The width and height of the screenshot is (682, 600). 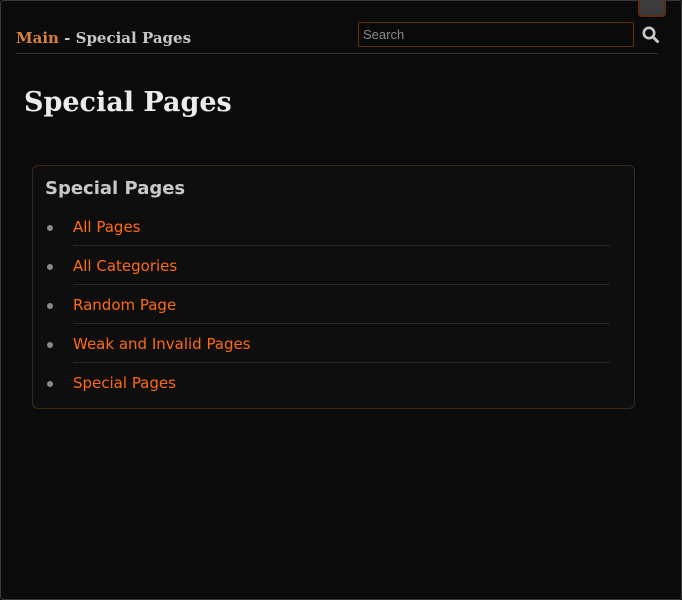 What do you see at coordinates (124, 305) in the screenshot?
I see `link-random-page: Random Page` at bounding box center [124, 305].